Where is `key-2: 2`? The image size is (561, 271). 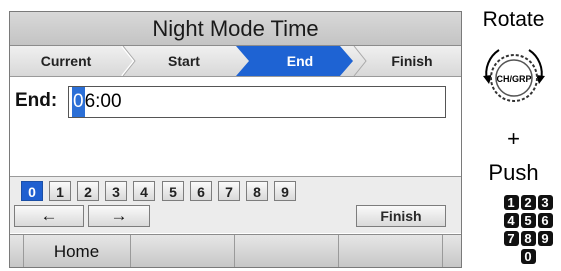
key-2: 2 is located at coordinates (88, 191).